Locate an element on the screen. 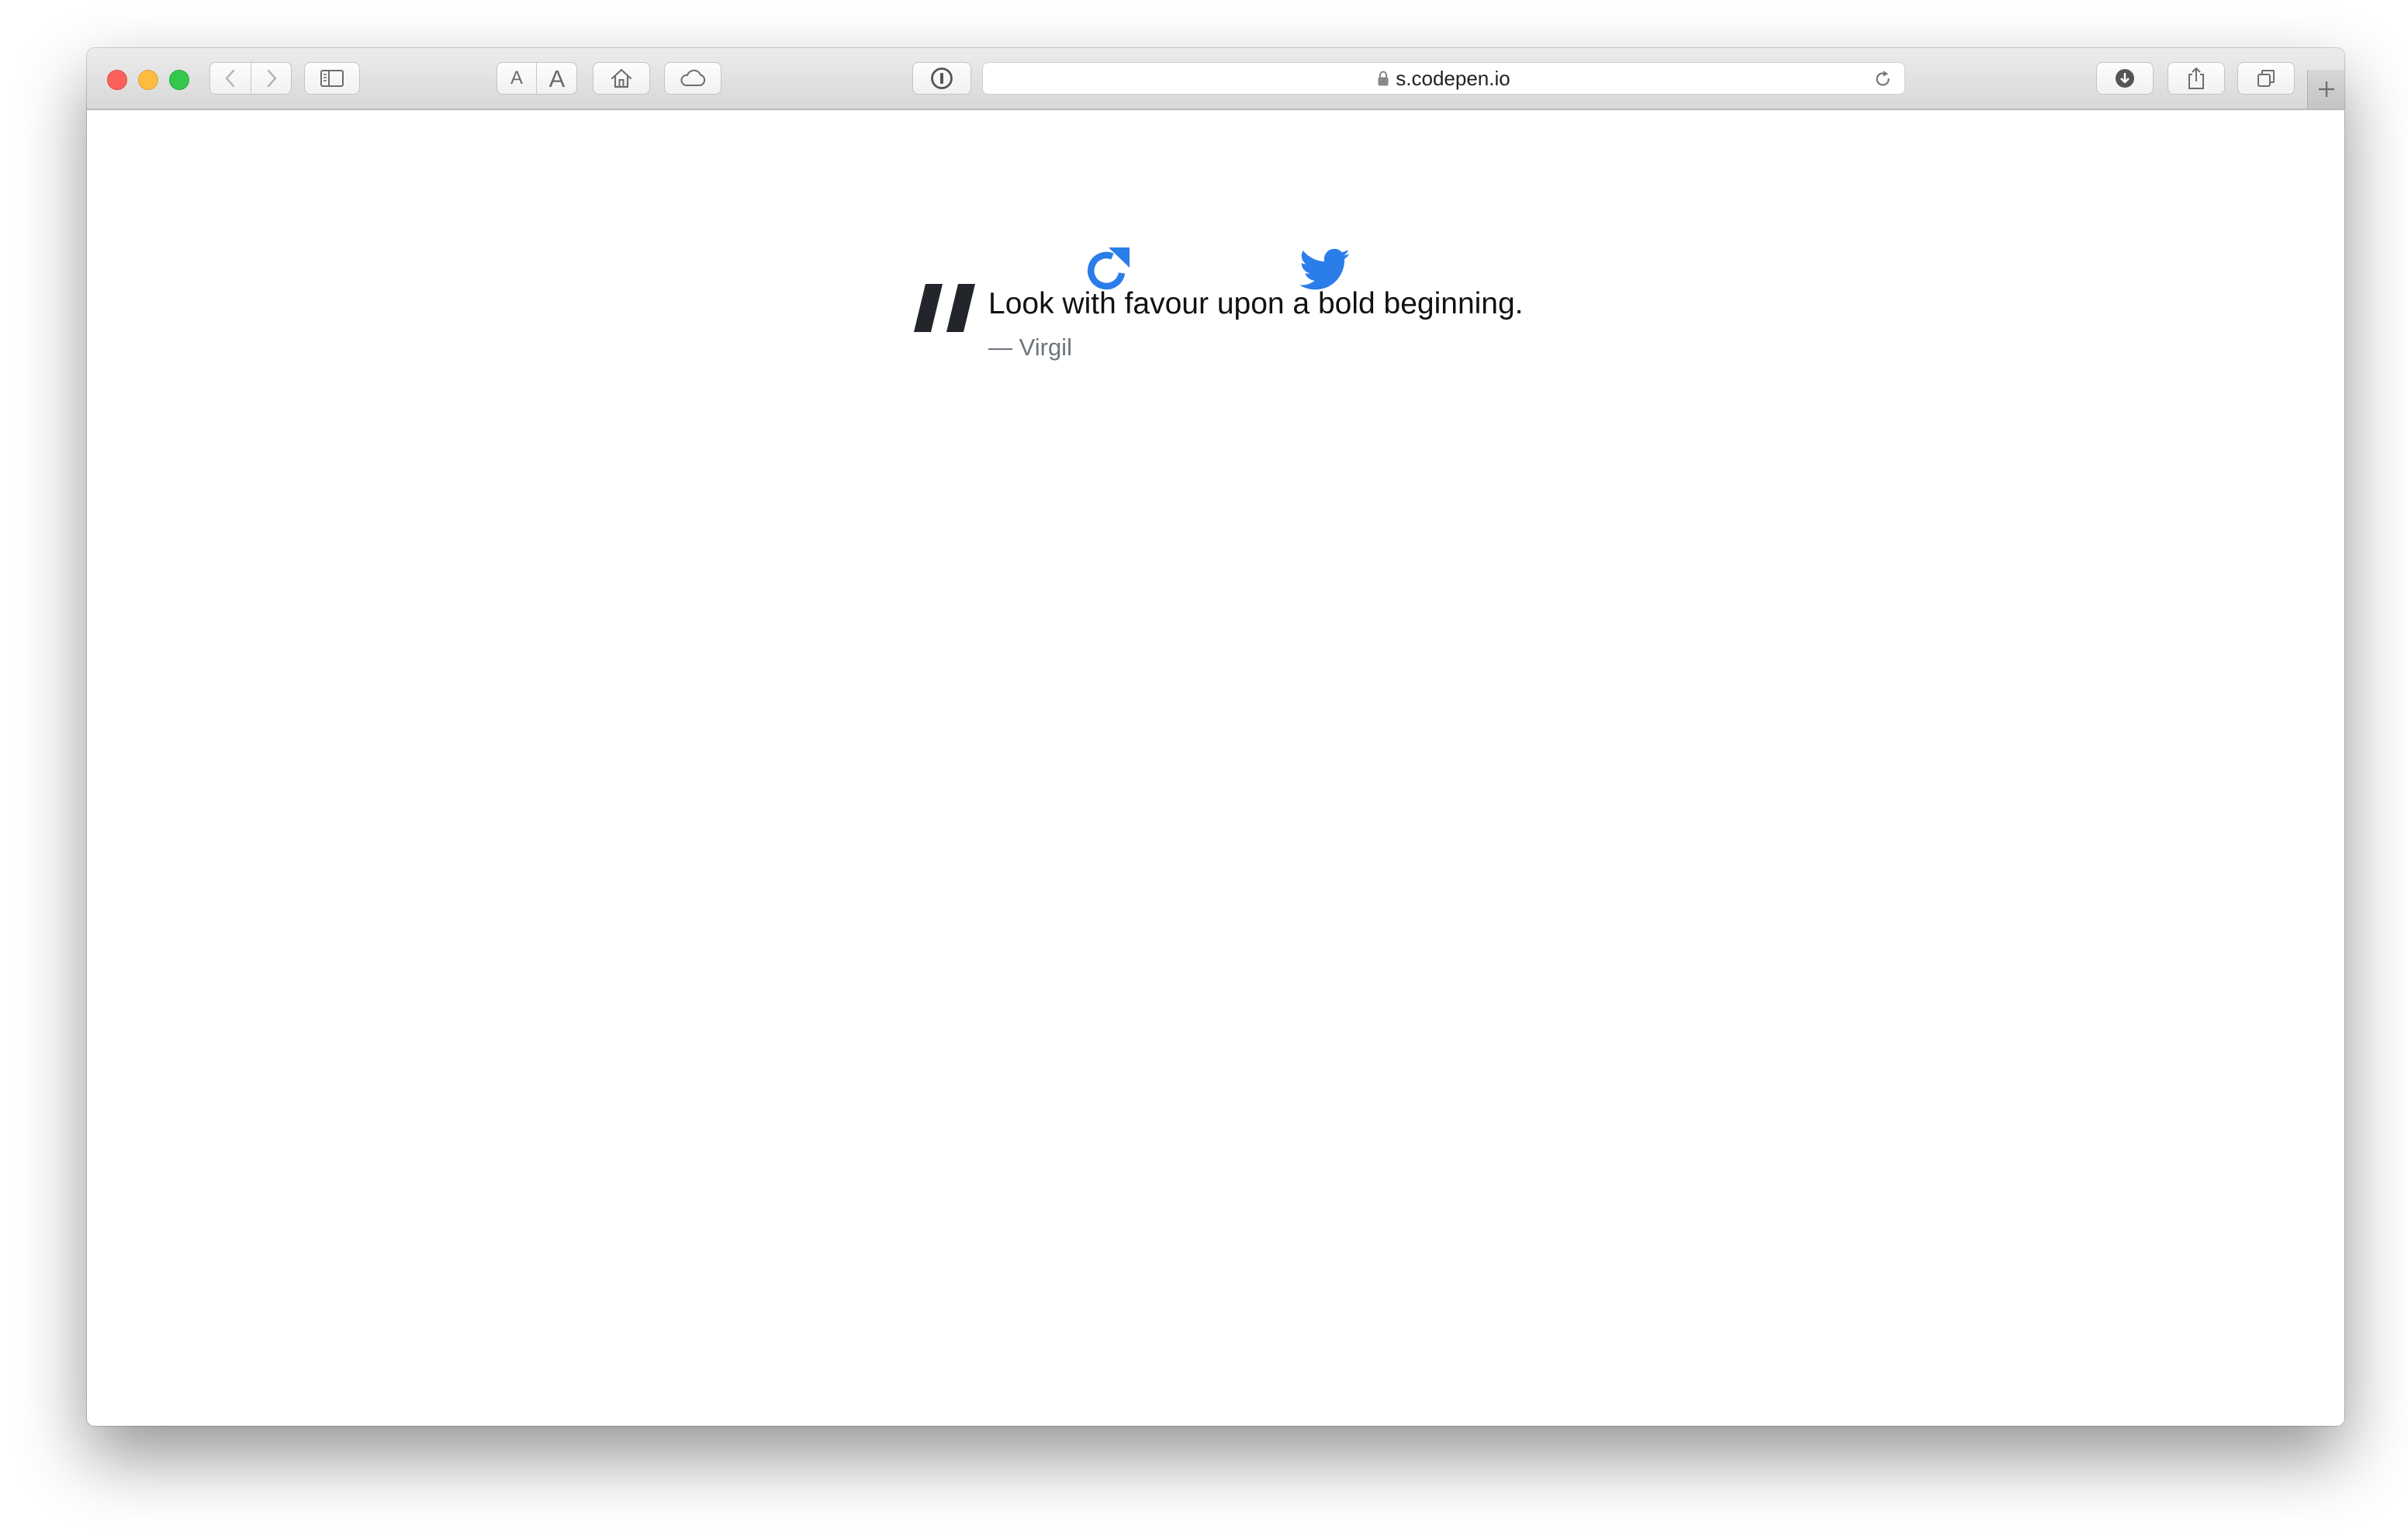 The image size is (2408, 1536). new-tab-button is located at coordinates (2325, 89).